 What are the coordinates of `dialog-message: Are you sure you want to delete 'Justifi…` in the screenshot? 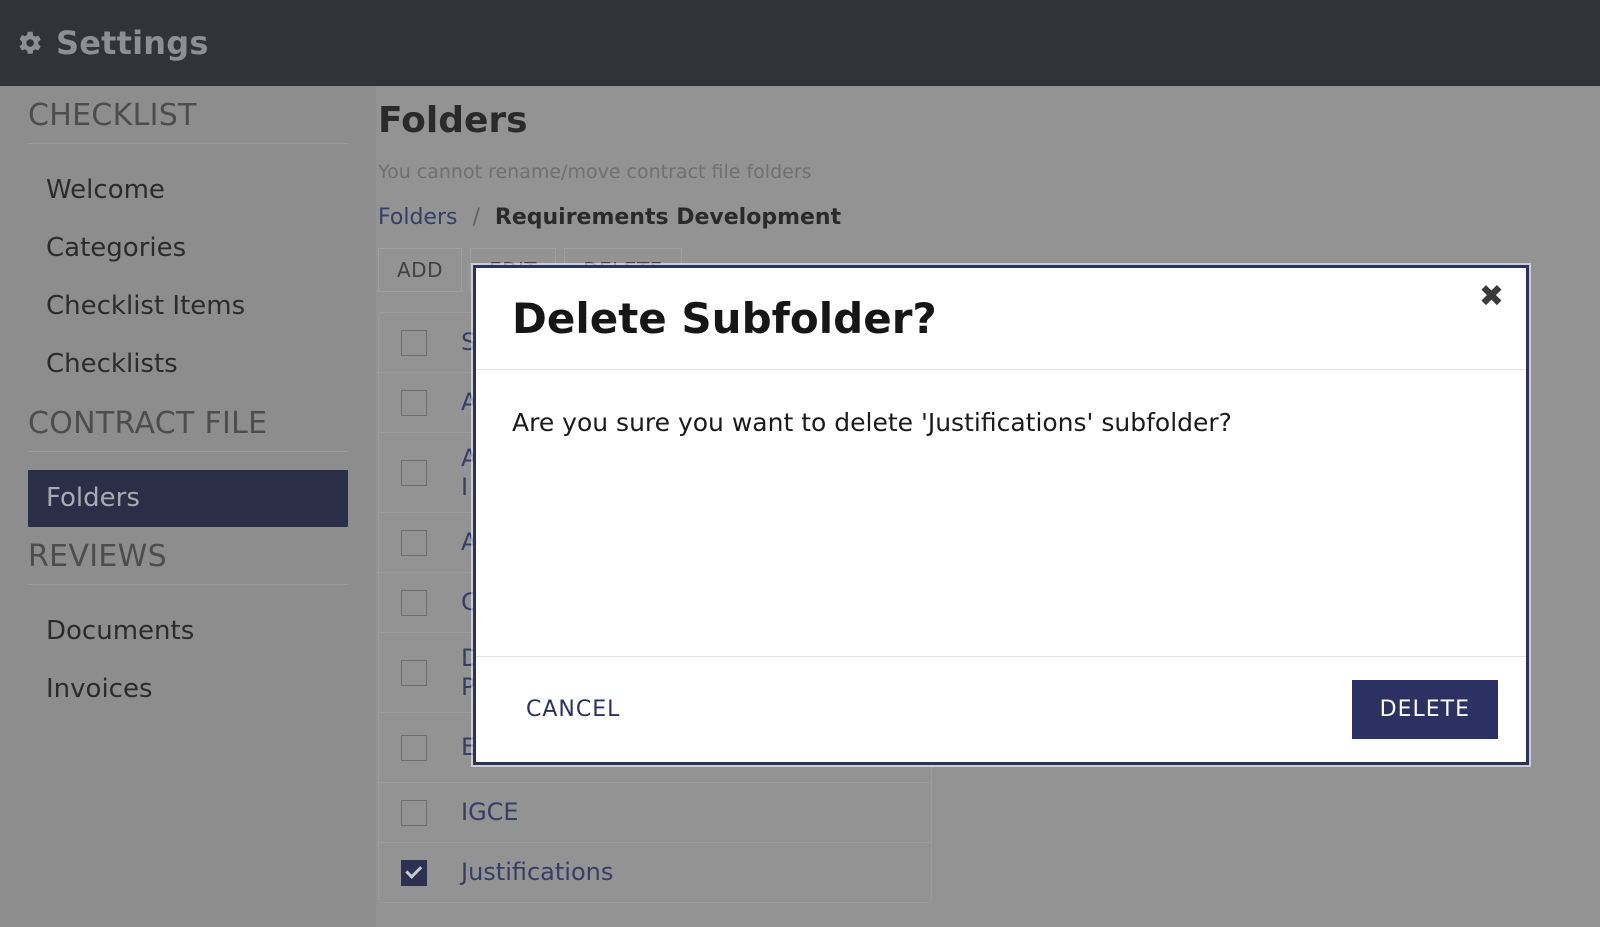 It's located at (872, 422).